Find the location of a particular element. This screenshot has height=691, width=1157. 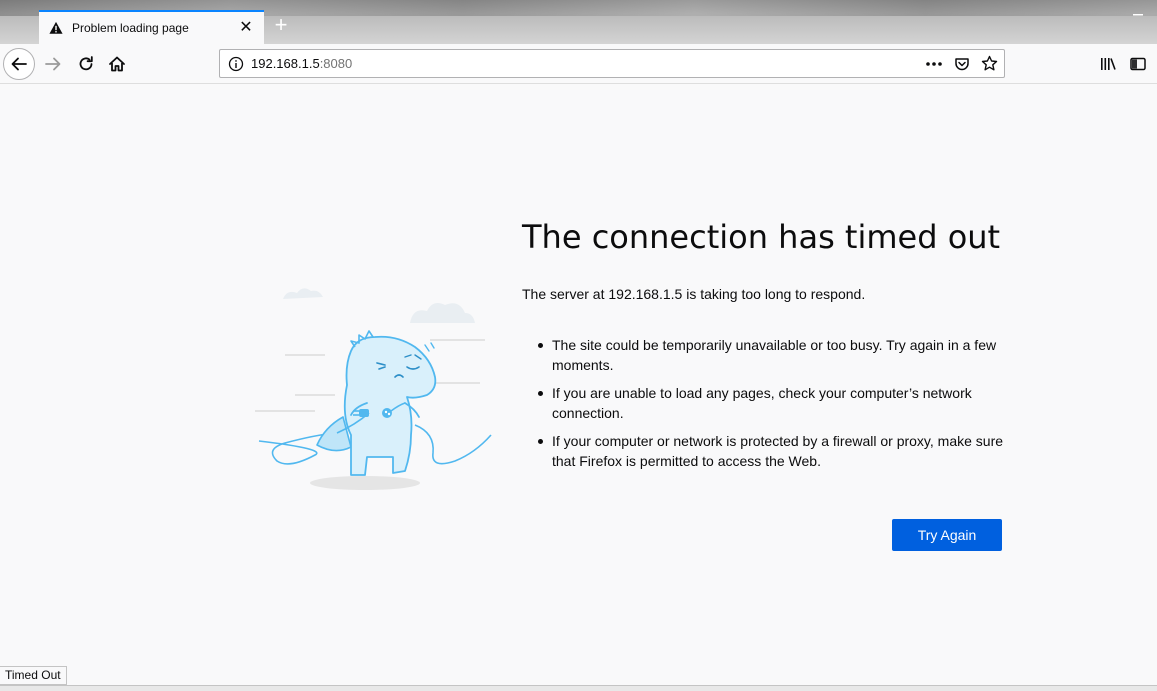

home-button is located at coordinates (117, 64).